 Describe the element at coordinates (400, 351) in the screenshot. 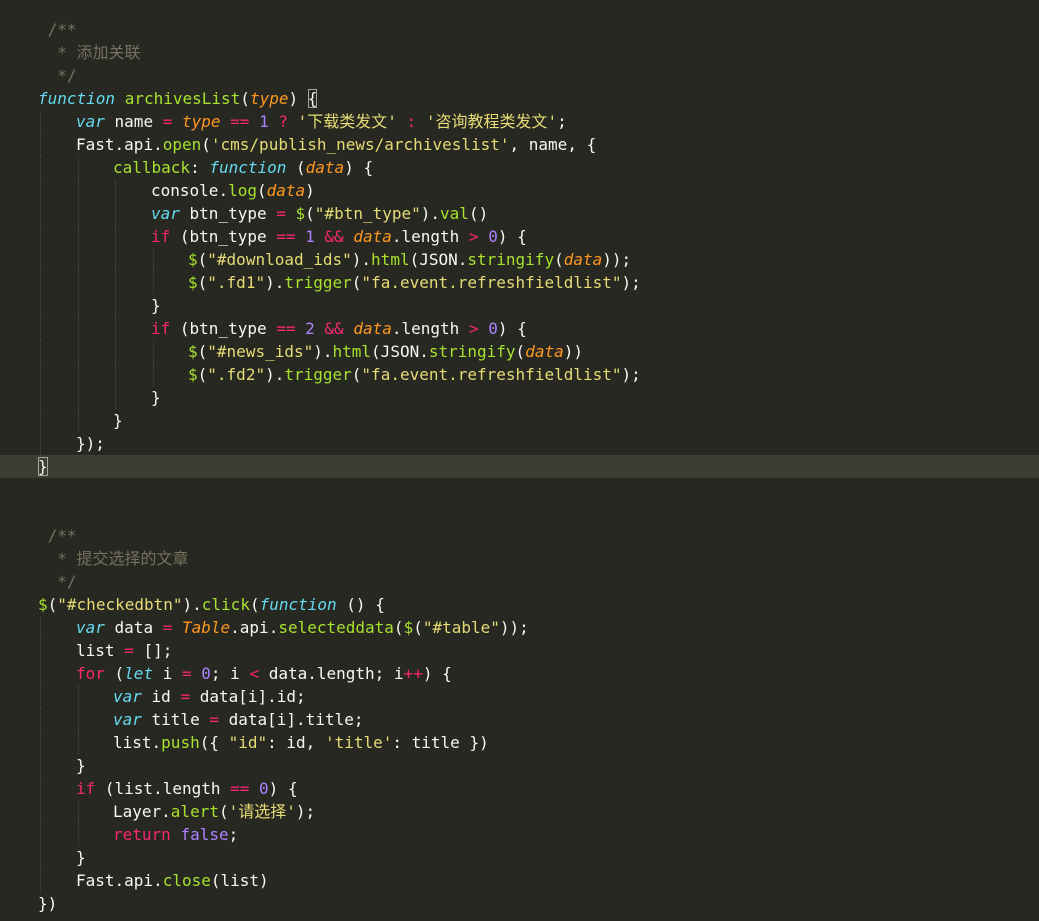

I see `code-token: (JSON.` at that location.